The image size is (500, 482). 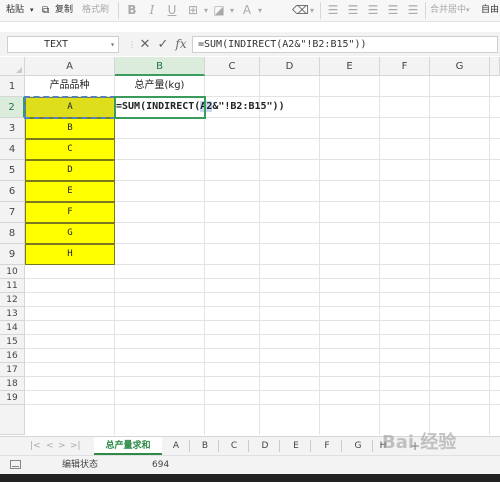 I want to click on row-header-4: 4, so click(x=12, y=149).